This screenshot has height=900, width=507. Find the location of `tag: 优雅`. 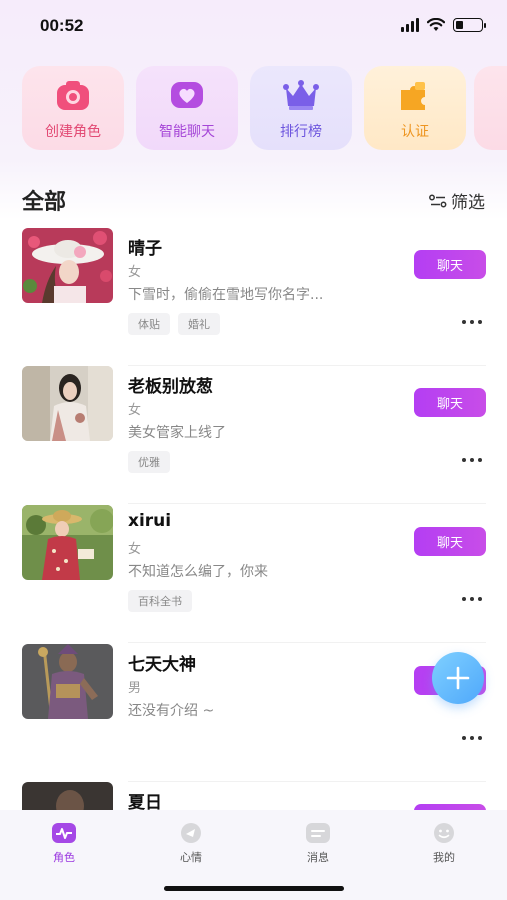

tag: 优雅 is located at coordinates (149, 462).